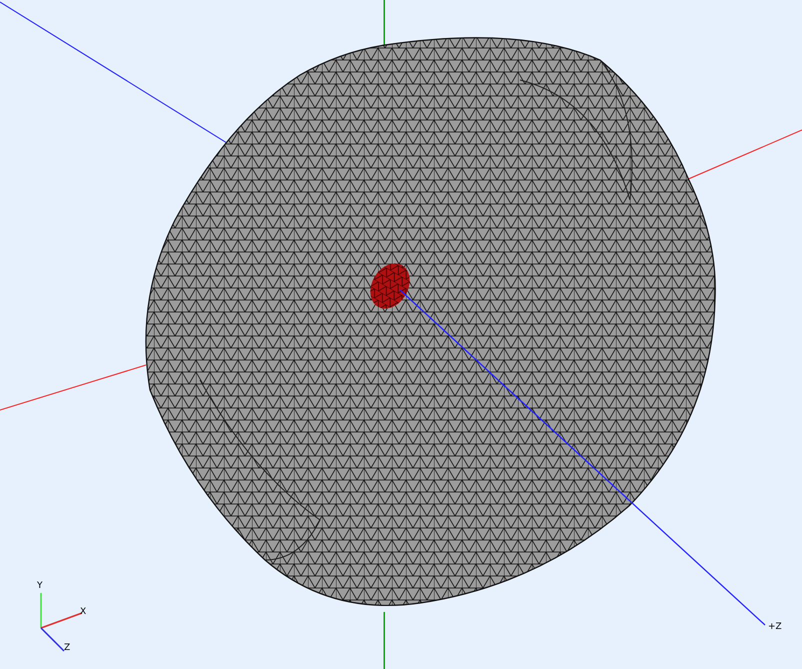 The height and width of the screenshot is (669, 802). What do you see at coordinates (83, 612) in the screenshot?
I see `axis-label: X` at bounding box center [83, 612].